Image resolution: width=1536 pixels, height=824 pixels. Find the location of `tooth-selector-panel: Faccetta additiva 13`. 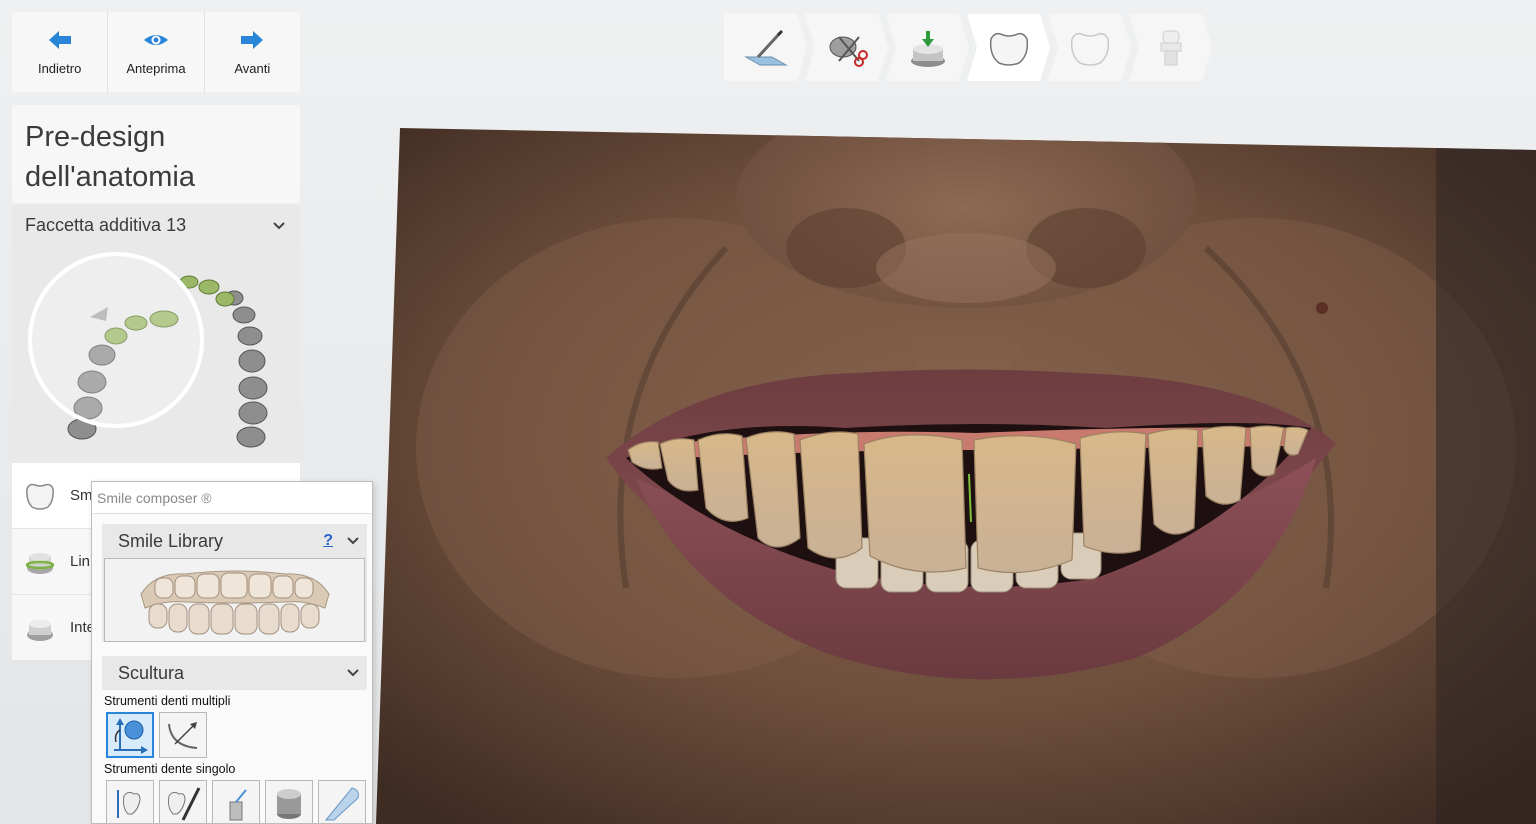

tooth-selector-panel: Faccetta additiva 13 is located at coordinates (156, 334).